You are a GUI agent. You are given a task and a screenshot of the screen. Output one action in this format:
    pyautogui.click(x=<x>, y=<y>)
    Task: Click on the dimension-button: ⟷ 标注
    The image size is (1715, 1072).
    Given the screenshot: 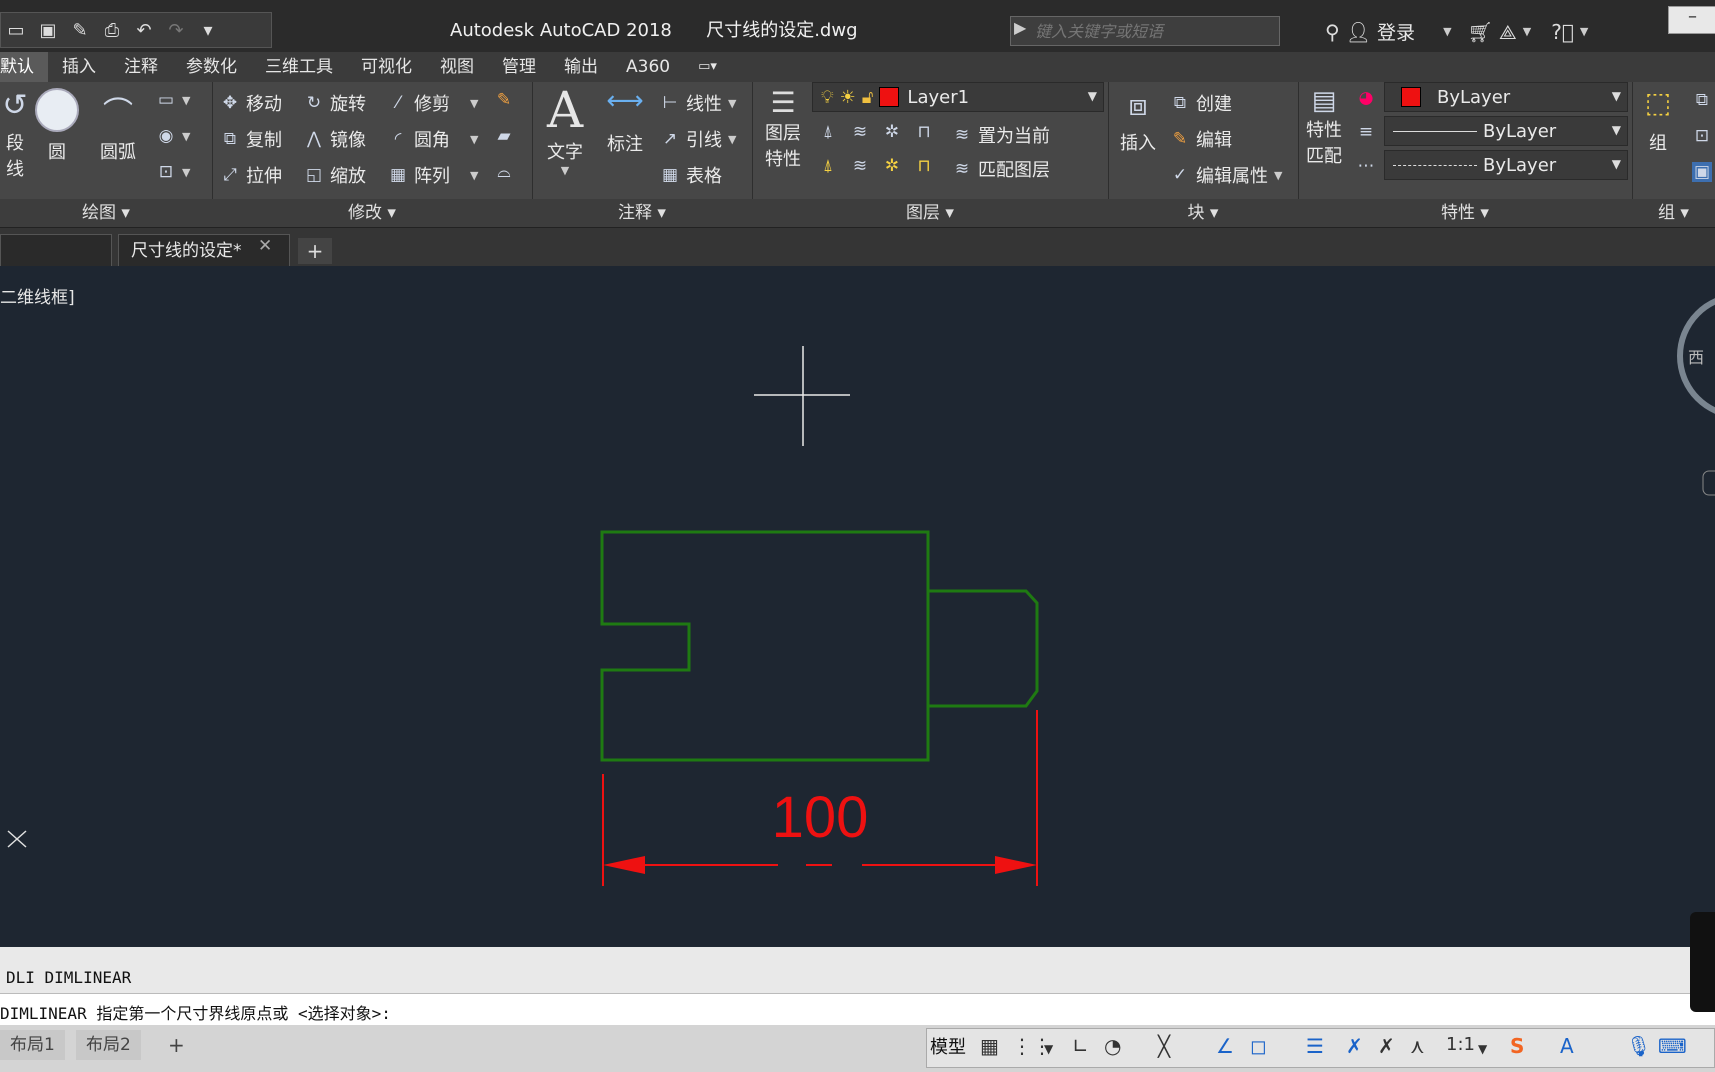 What is the action you would take?
    pyautogui.click(x=625, y=121)
    